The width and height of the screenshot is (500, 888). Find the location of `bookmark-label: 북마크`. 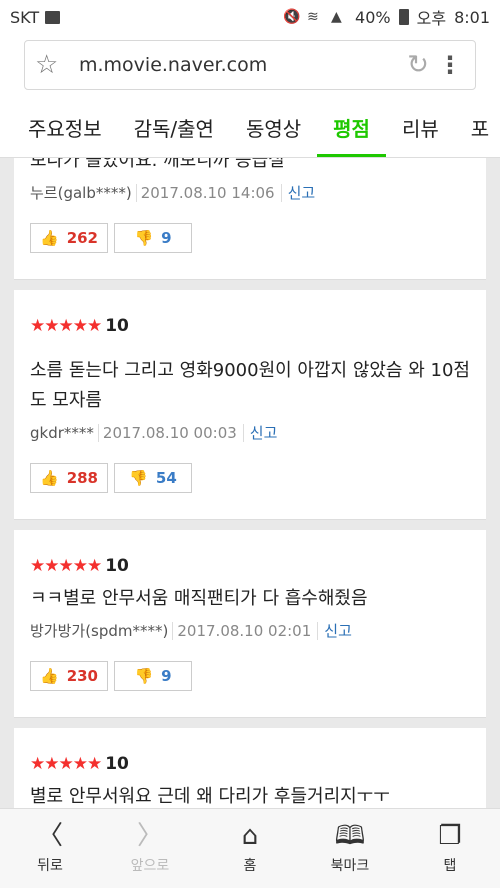

bookmark-label: 북마크 is located at coordinates (350, 865).